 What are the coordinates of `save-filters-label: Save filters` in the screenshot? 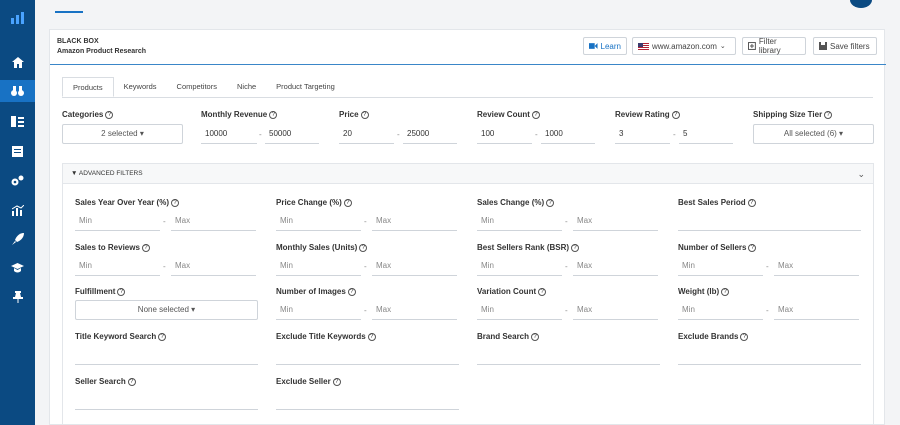 It's located at (850, 46).